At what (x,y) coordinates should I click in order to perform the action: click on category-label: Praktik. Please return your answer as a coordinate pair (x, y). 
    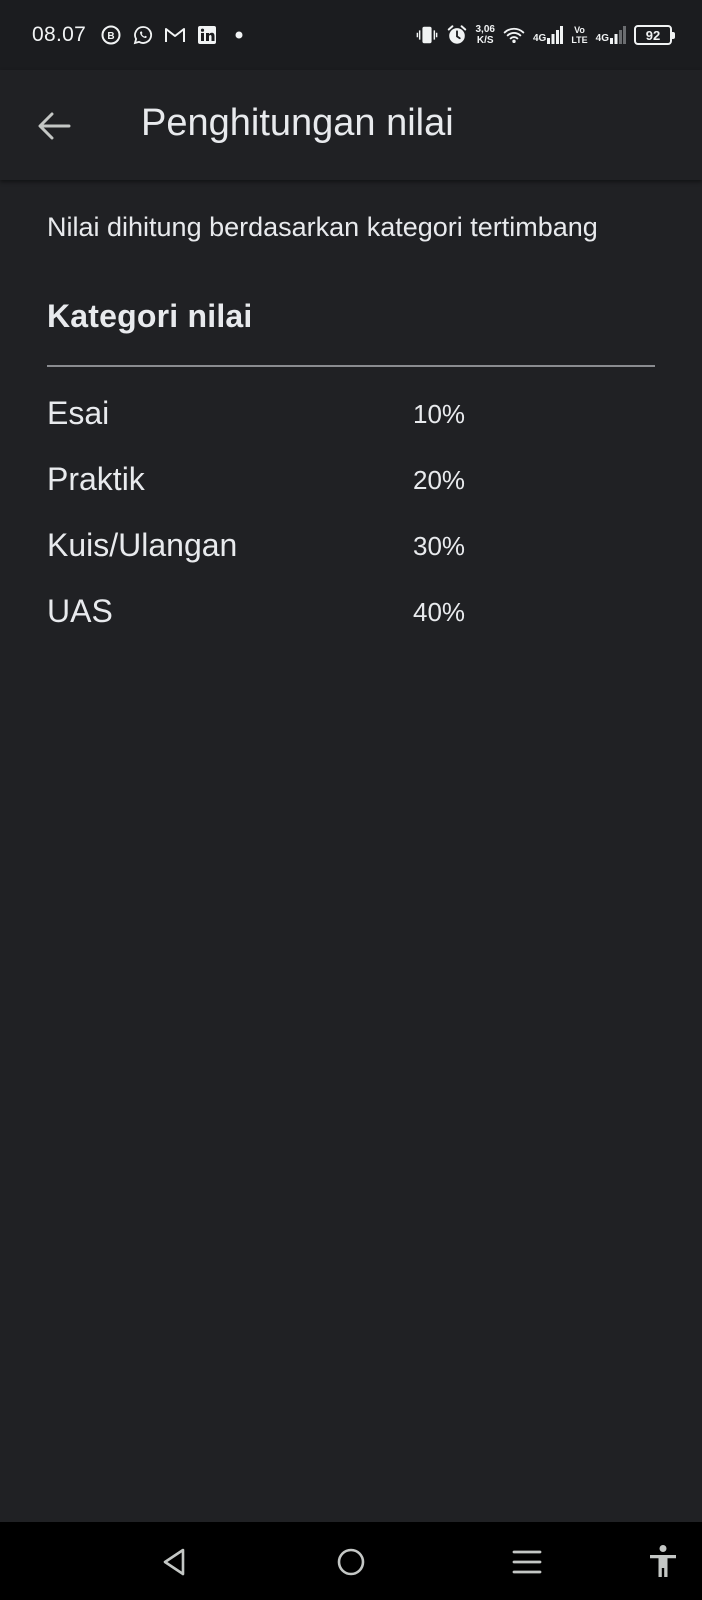
    Looking at the image, I should click on (96, 479).